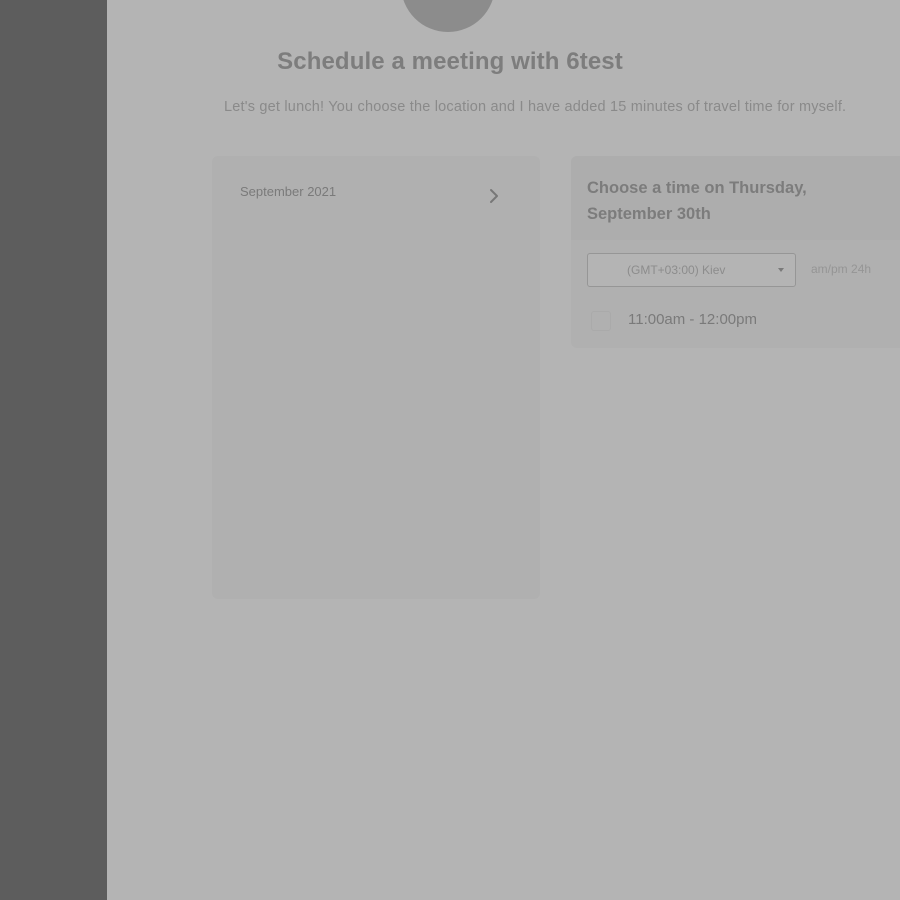 The width and height of the screenshot is (900, 900). I want to click on sidebar, so click(53, 450).